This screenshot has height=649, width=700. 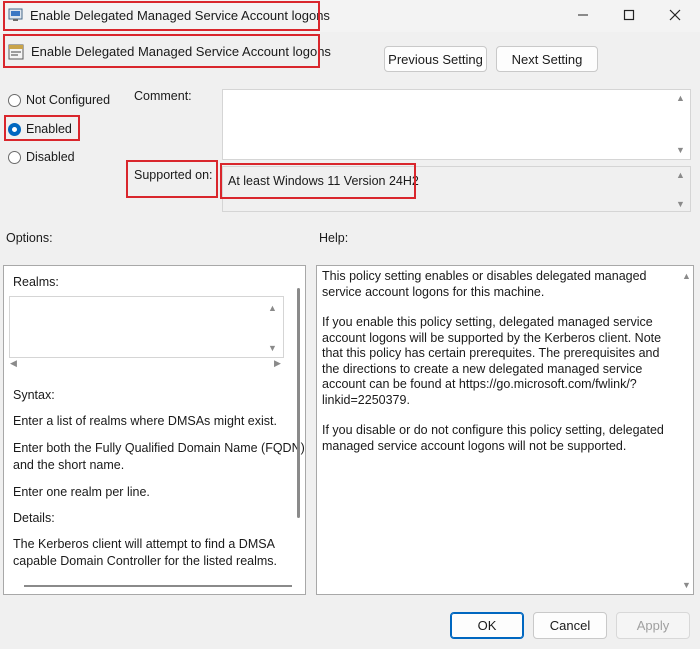 What do you see at coordinates (435, 59) in the screenshot?
I see `previous-setting-button: Previous Setting` at bounding box center [435, 59].